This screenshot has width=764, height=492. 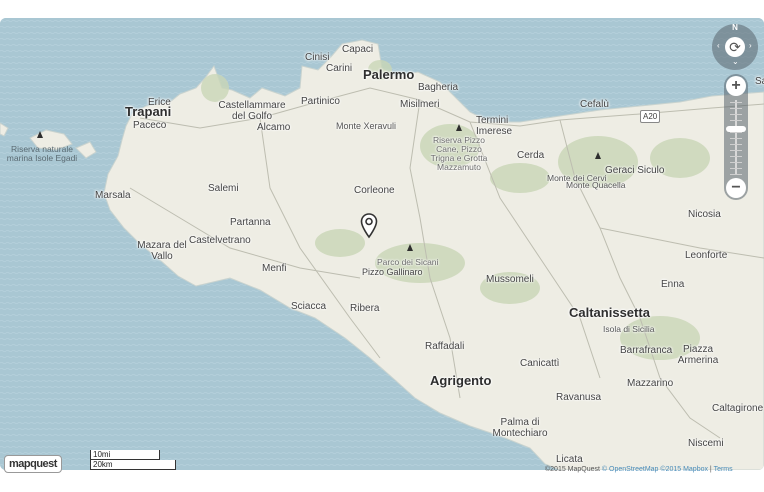 I want to click on map-label-partanna: Partanna, so click(x=250, y=222).